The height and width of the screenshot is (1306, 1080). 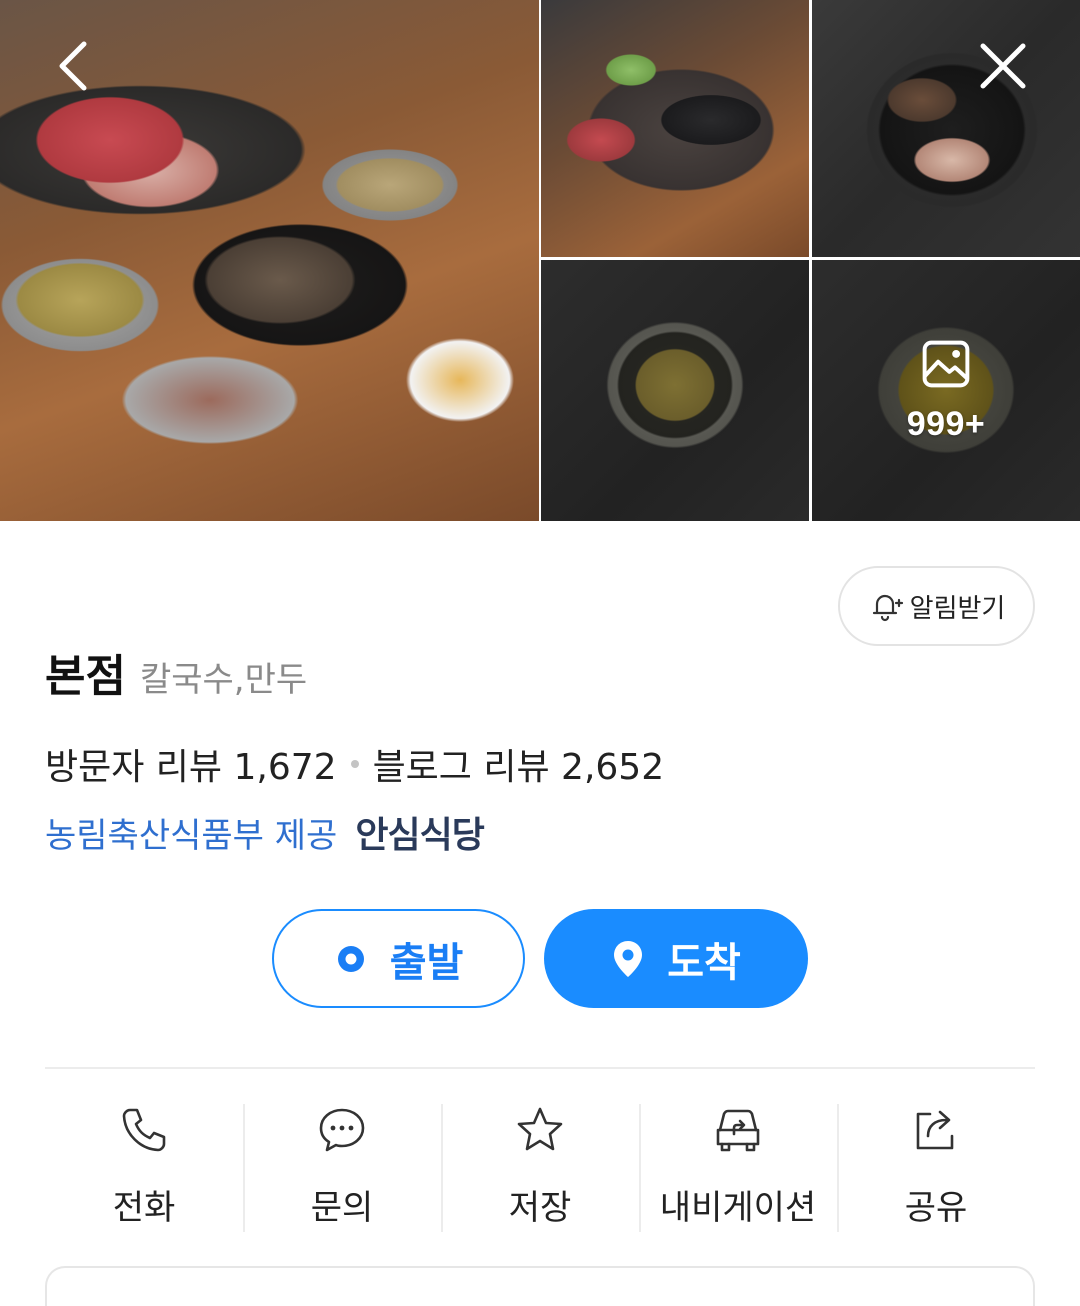 What do you see at coordinates (887, 608) in the screenshot?
I see `bell-plus-icon` at bounding box center [887, 608].